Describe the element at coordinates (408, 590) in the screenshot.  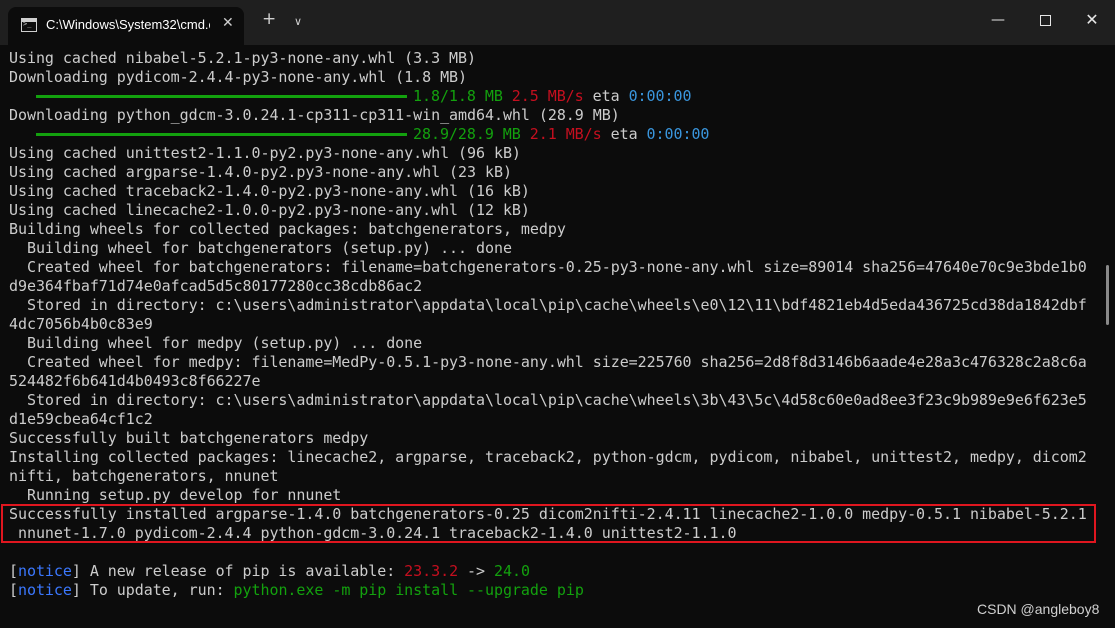
I see `upgrade-command: python.exe -m pip install --upgrade pip` at that location.